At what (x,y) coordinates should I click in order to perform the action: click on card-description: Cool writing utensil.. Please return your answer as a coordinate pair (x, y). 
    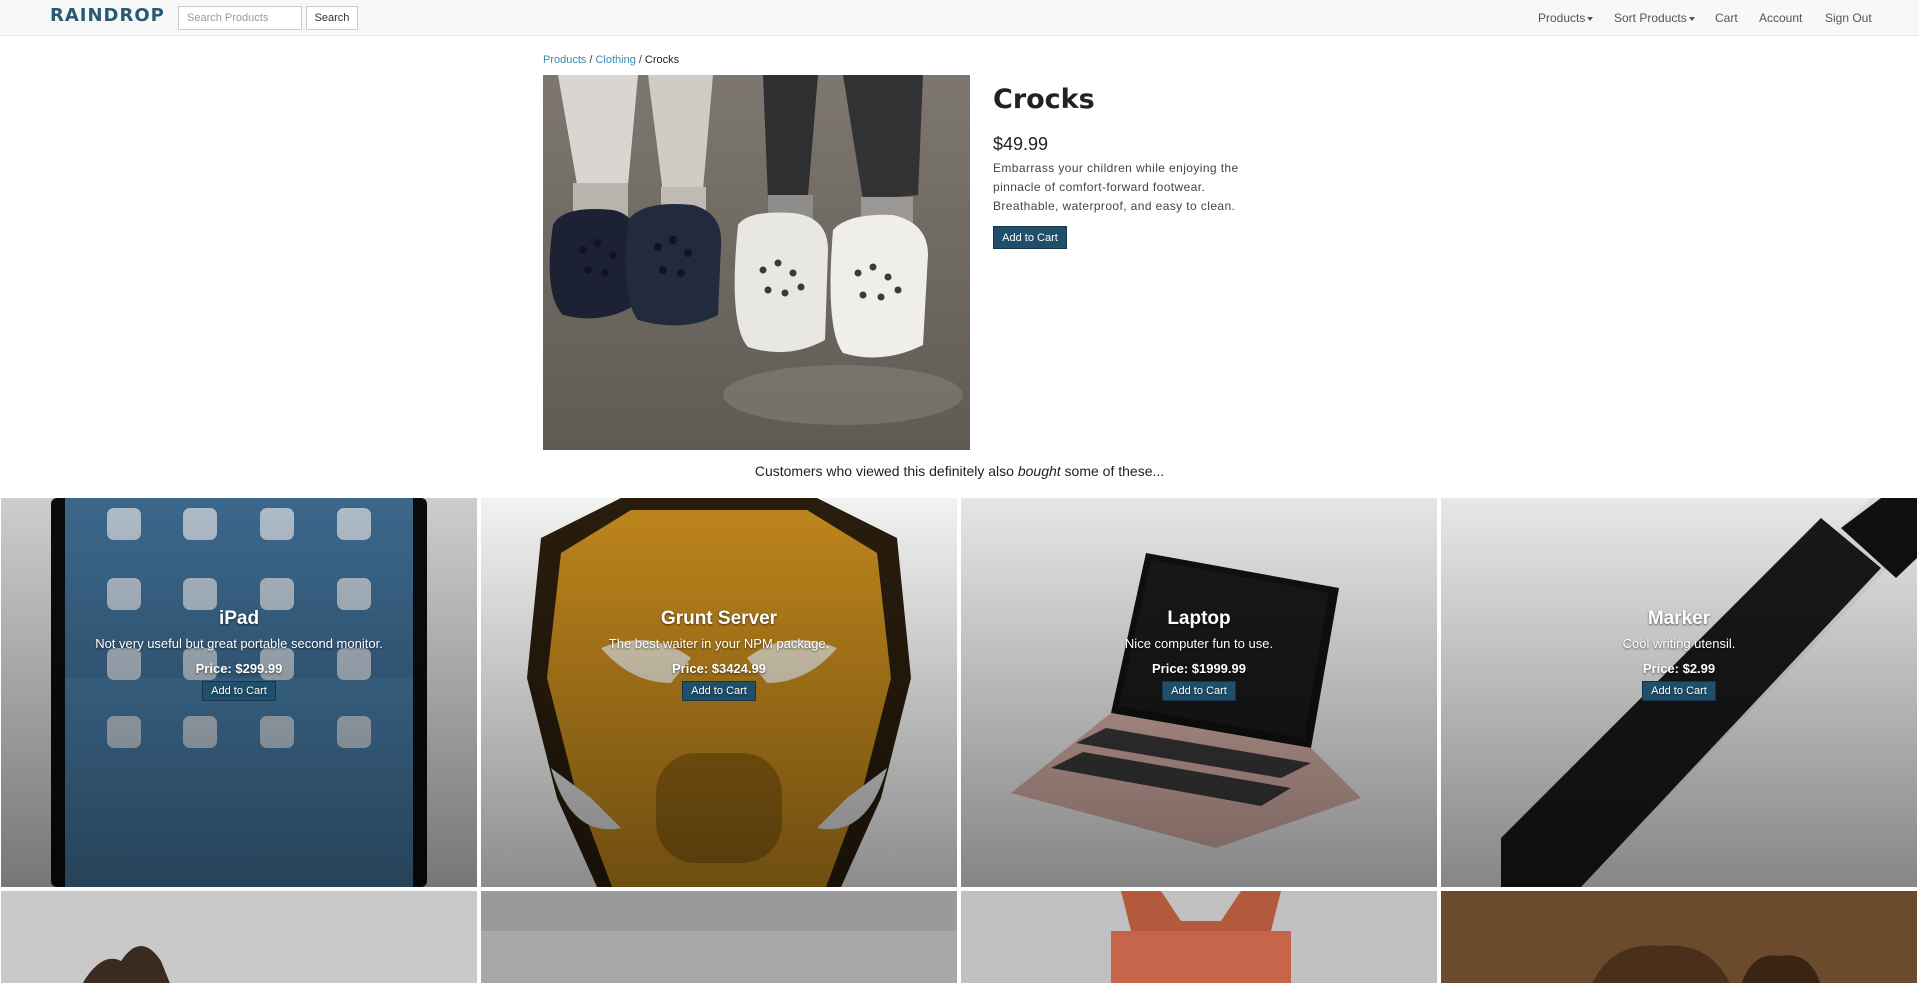
    Looking at the image, I should click on (1679, 643).